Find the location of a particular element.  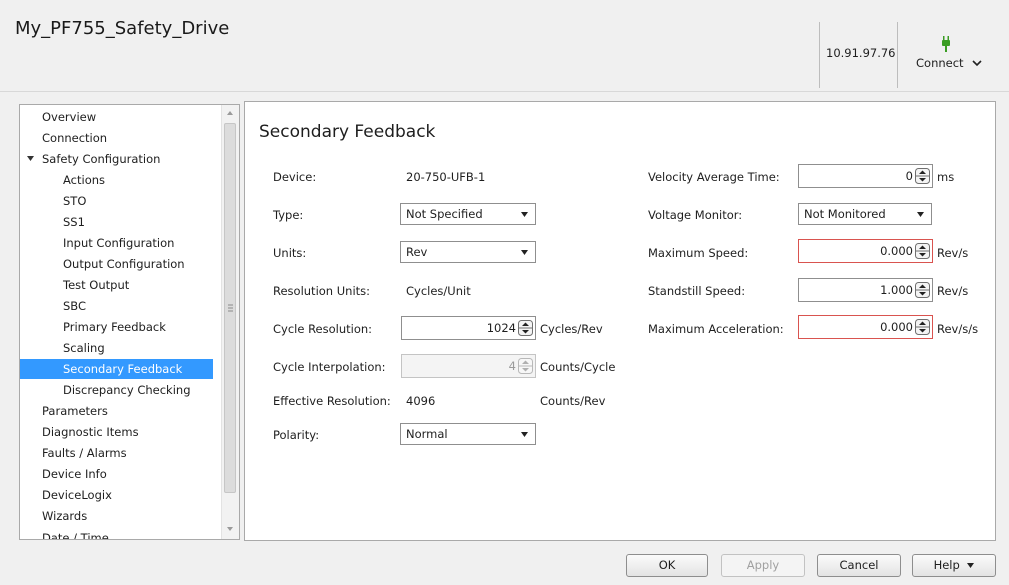

nav-item-parameters: Parameters is located at coordinates (129, 411).